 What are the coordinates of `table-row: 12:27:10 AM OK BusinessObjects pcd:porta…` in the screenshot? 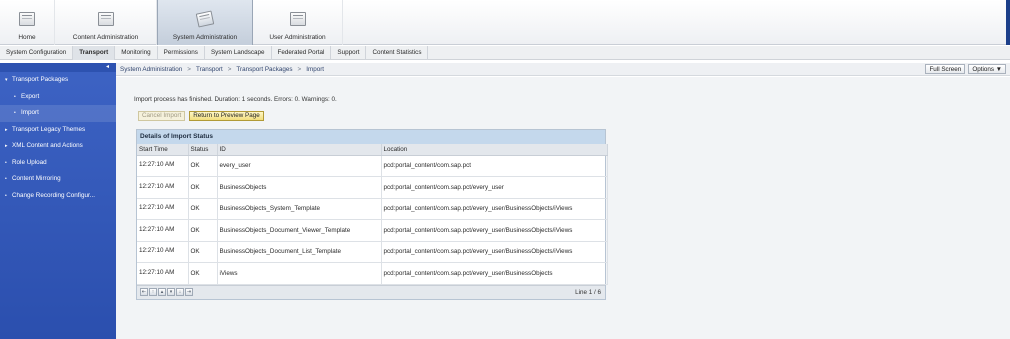 It's located at (372, 187).